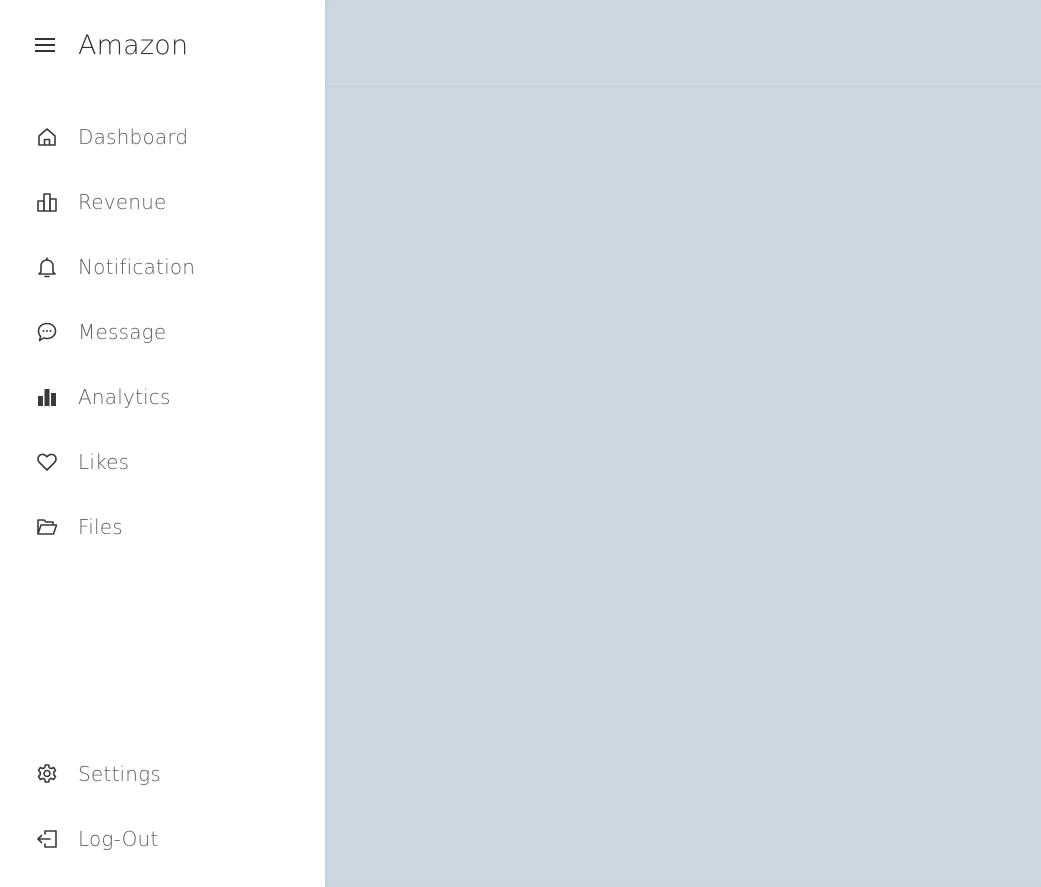  I want to click on top-bar, so click(683, 43).